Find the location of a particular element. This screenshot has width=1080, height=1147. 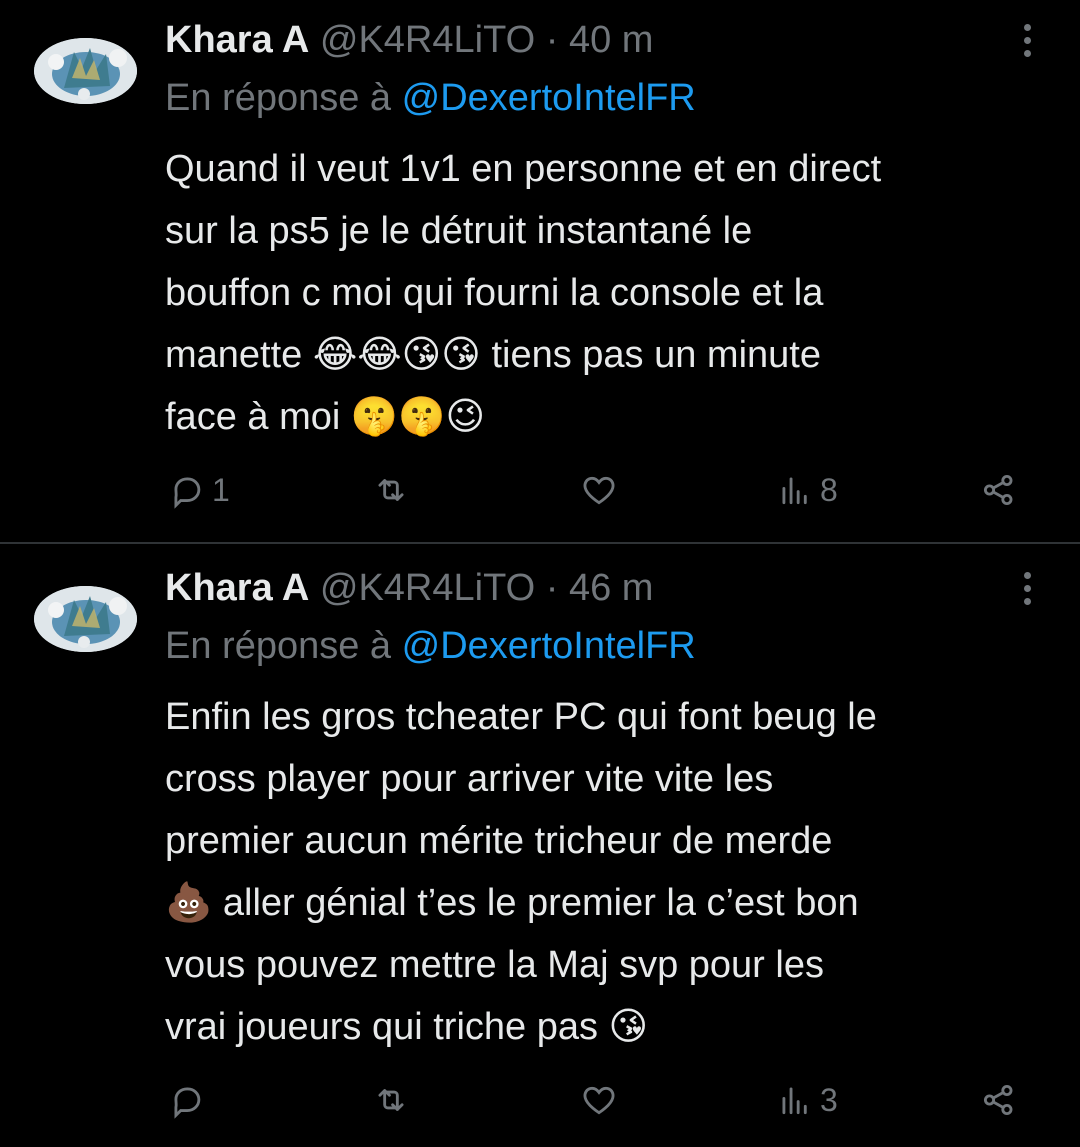

reply-button is located at coordinates (190, 1100).